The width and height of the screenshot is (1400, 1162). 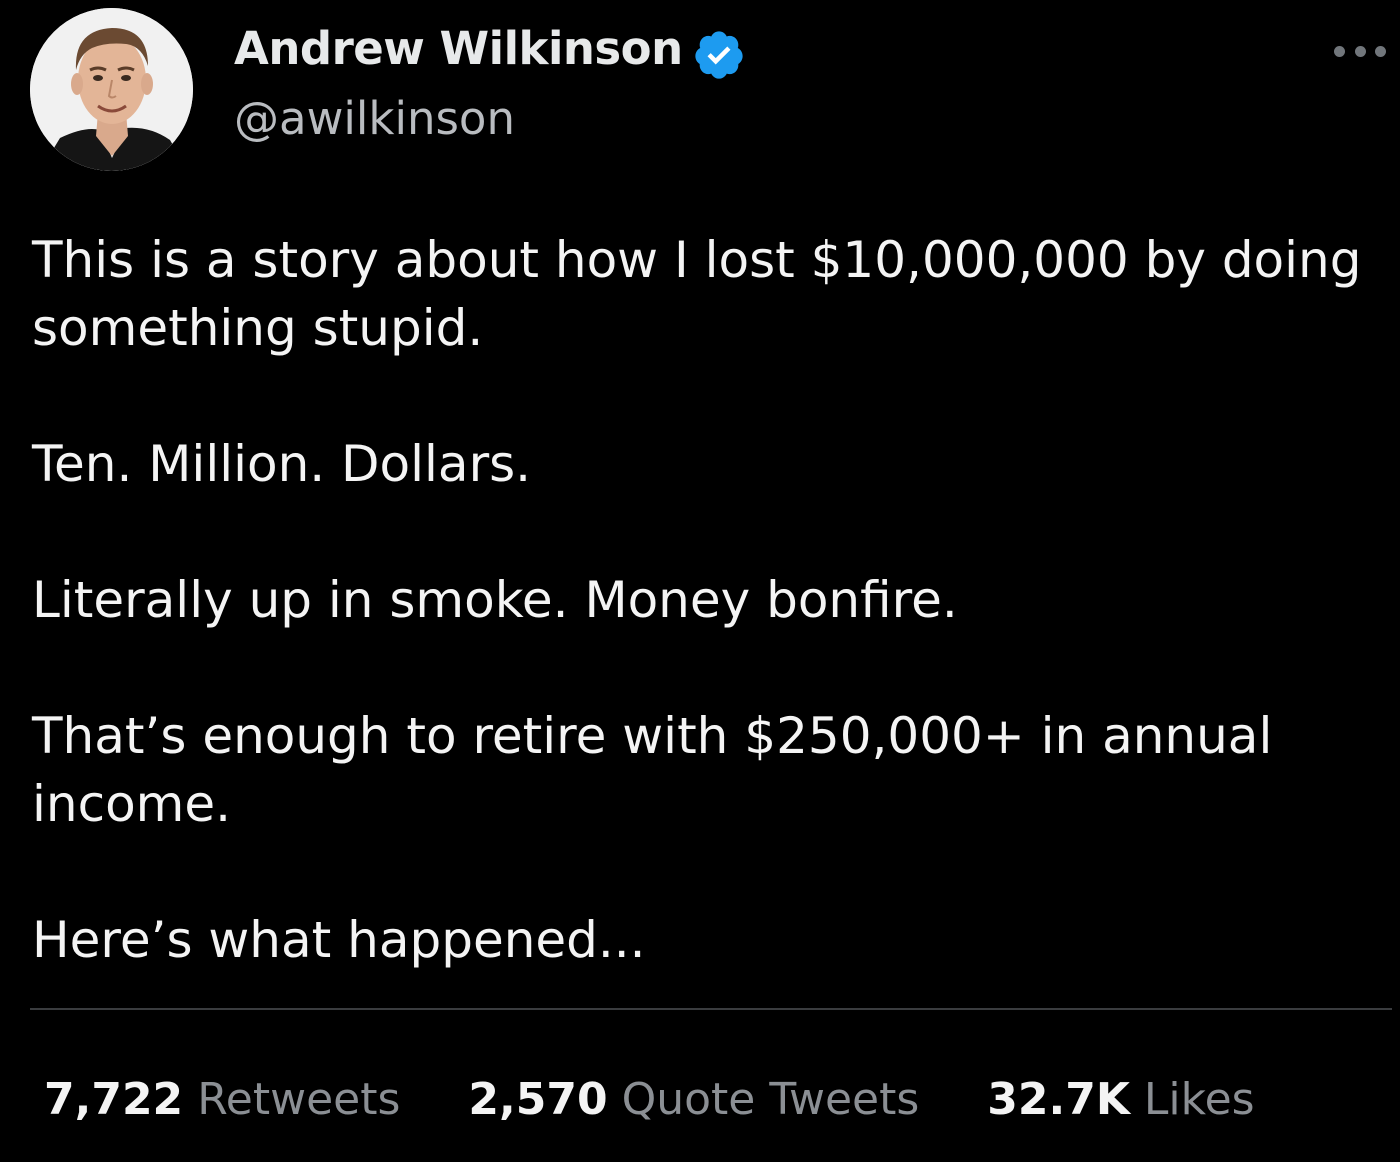 What do you see at coordinates (711, 1009) in the screenshot?
I see `divider` at bounding box center [711, 1009].